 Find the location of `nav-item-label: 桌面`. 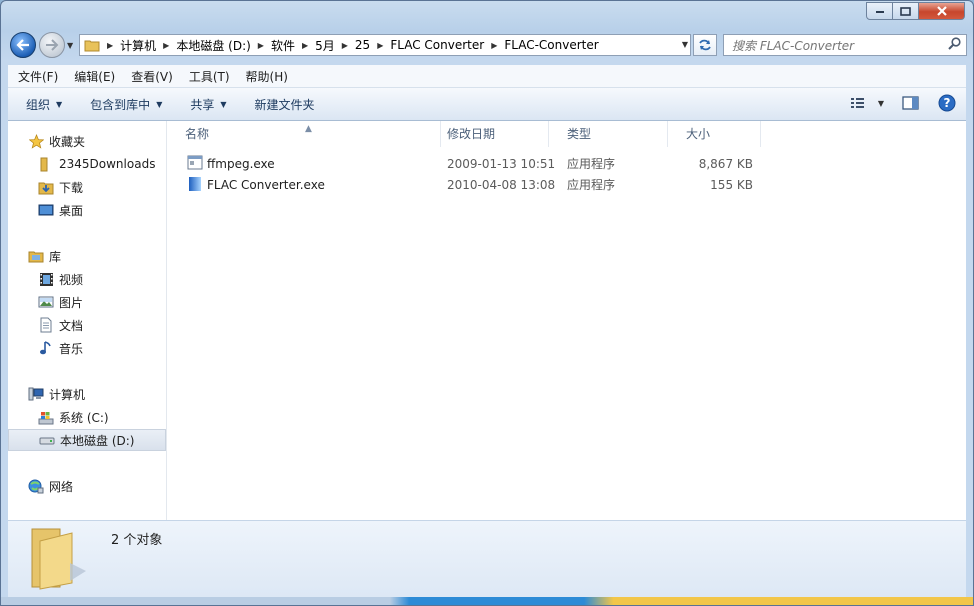

nav-item-label: 桌面 is located at coordinates (71, 210).